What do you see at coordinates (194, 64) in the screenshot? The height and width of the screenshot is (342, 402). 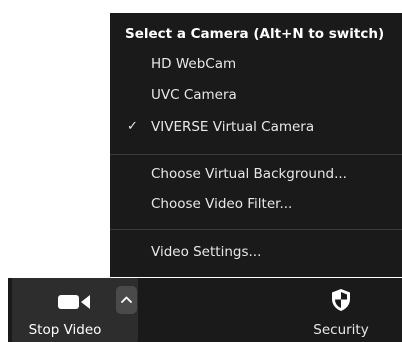 I see `camera-option-label: HD WebCam` at bounding box center [194, 64].